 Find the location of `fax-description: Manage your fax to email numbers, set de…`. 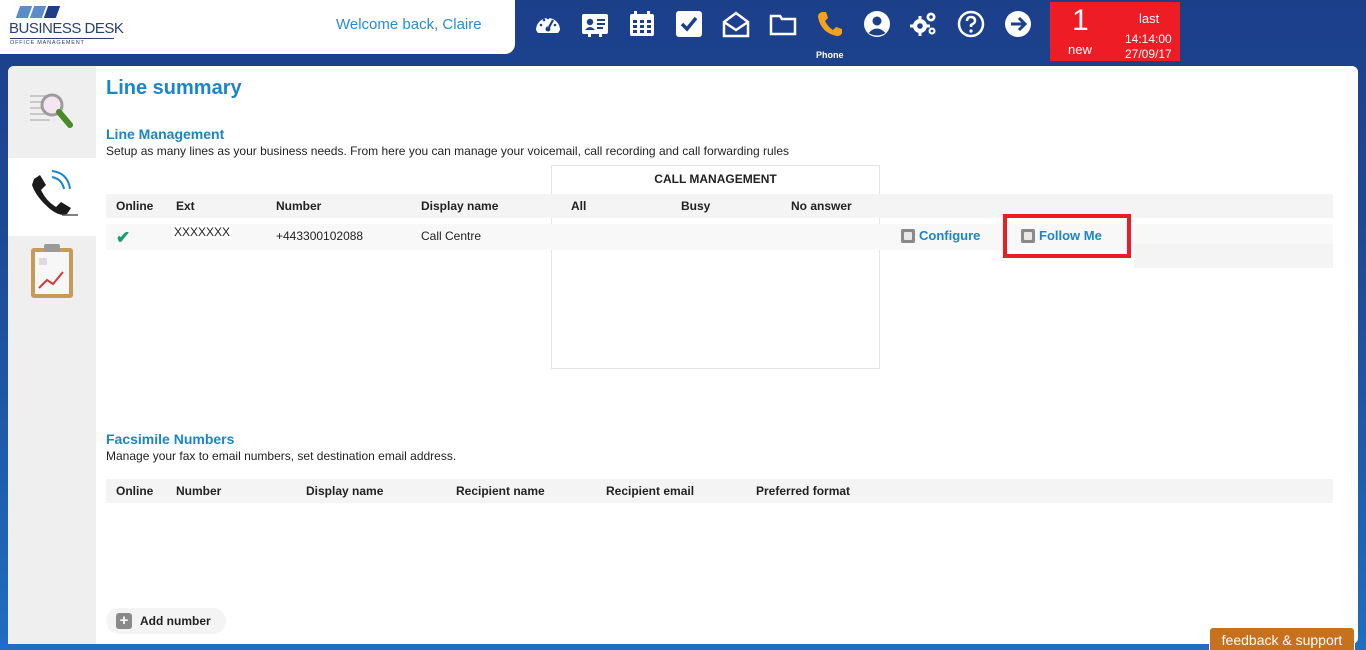

fax-description: Manage your fax to email numbers, set de… is located at coordinates (281, 456).